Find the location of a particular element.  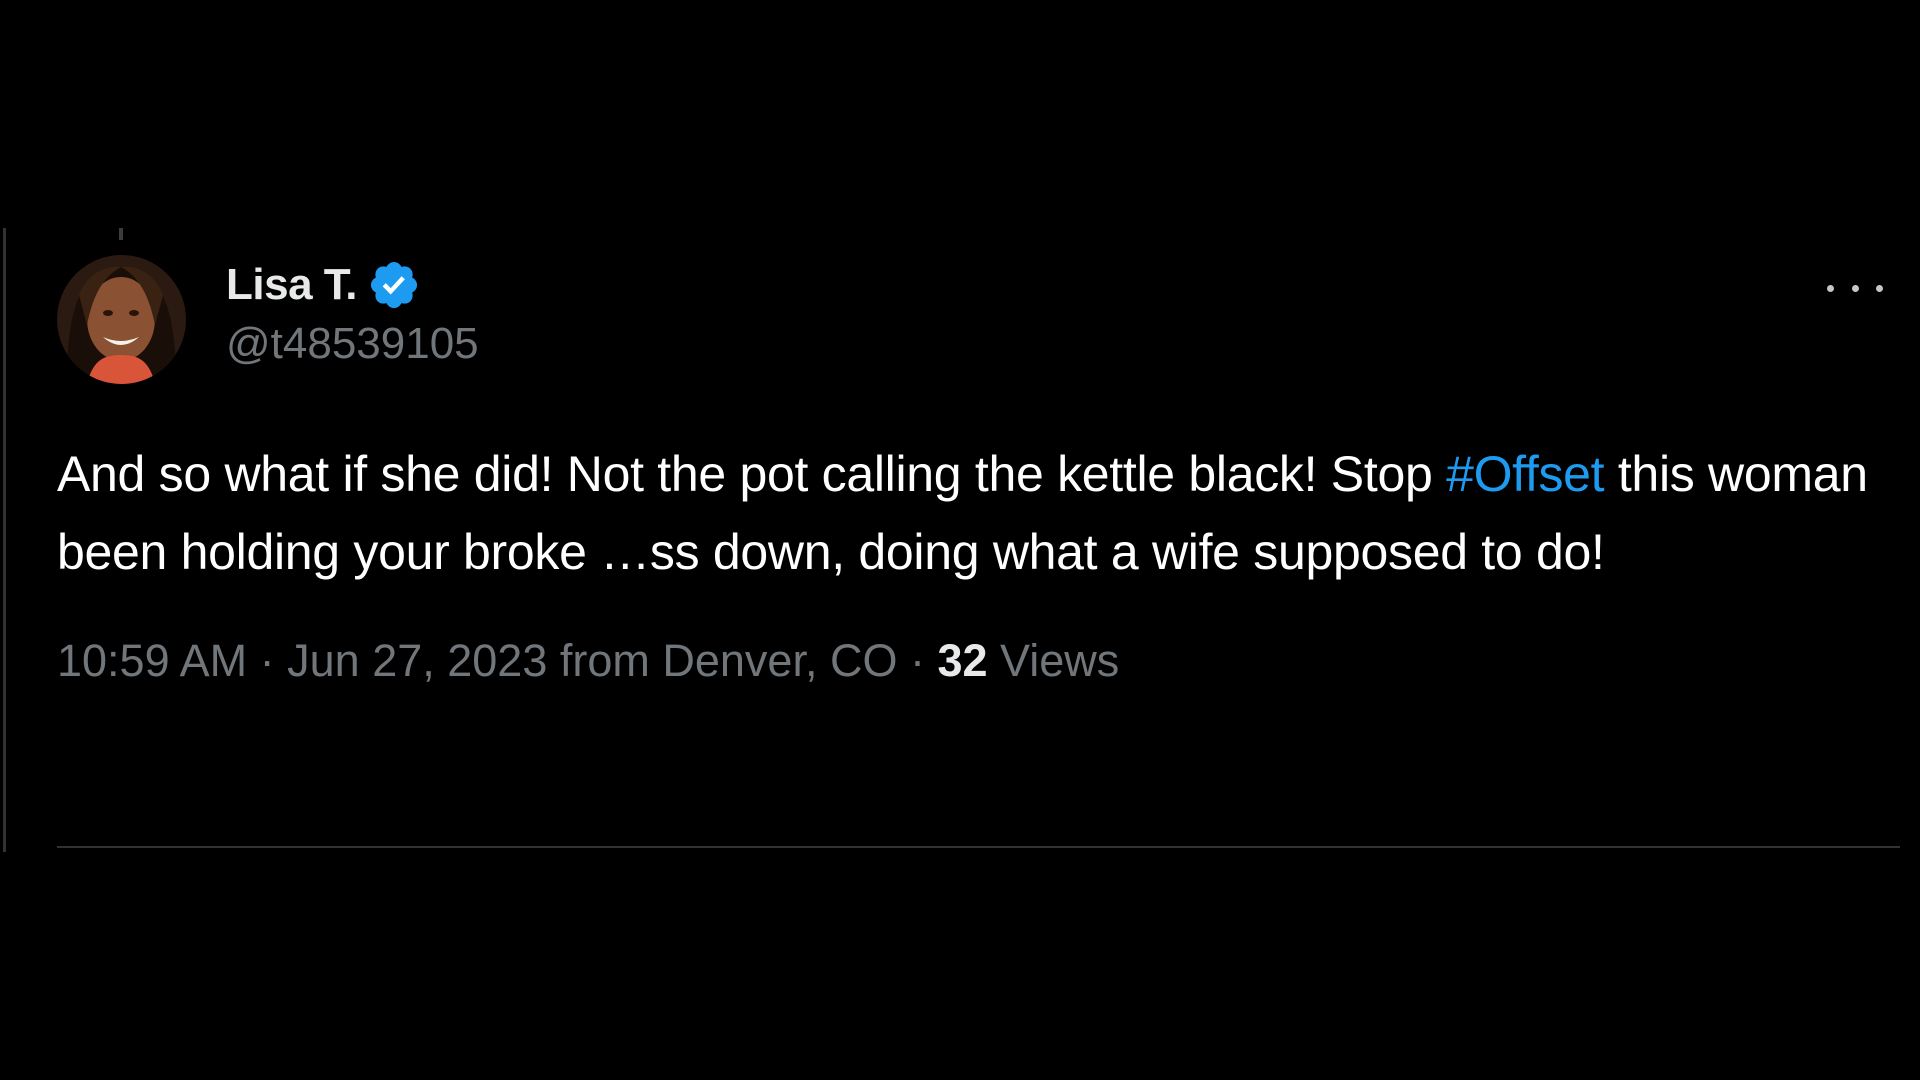

avatar-image is located at coordinates (121, 319).